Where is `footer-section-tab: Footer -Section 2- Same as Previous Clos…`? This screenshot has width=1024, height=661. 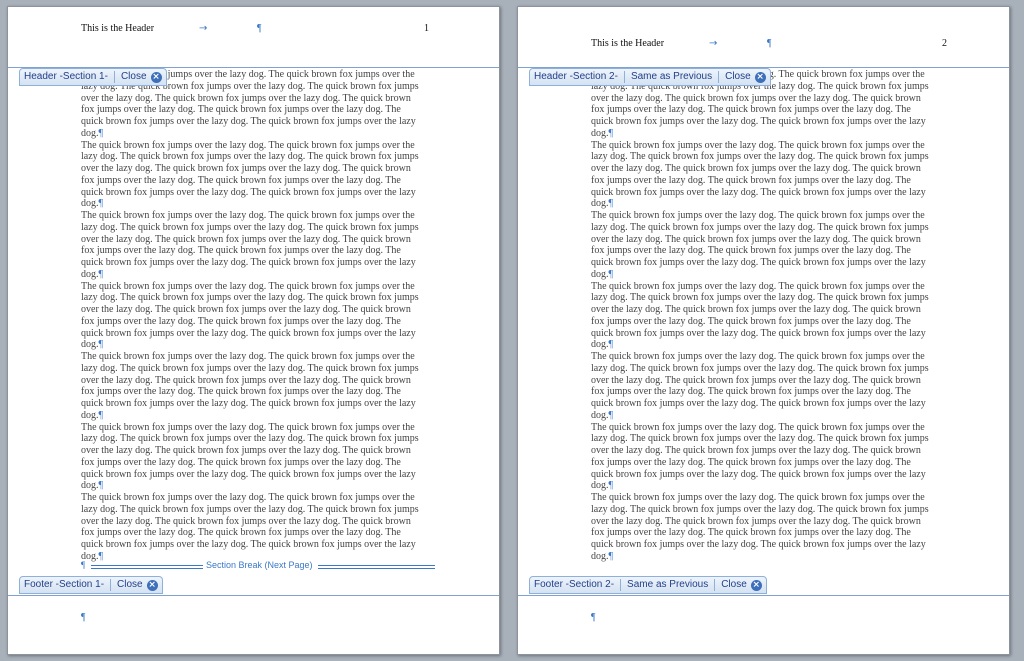 footer-section-tab: Footer -Section 2- Same as Previous Clos… is located at coordinates (648, 585).